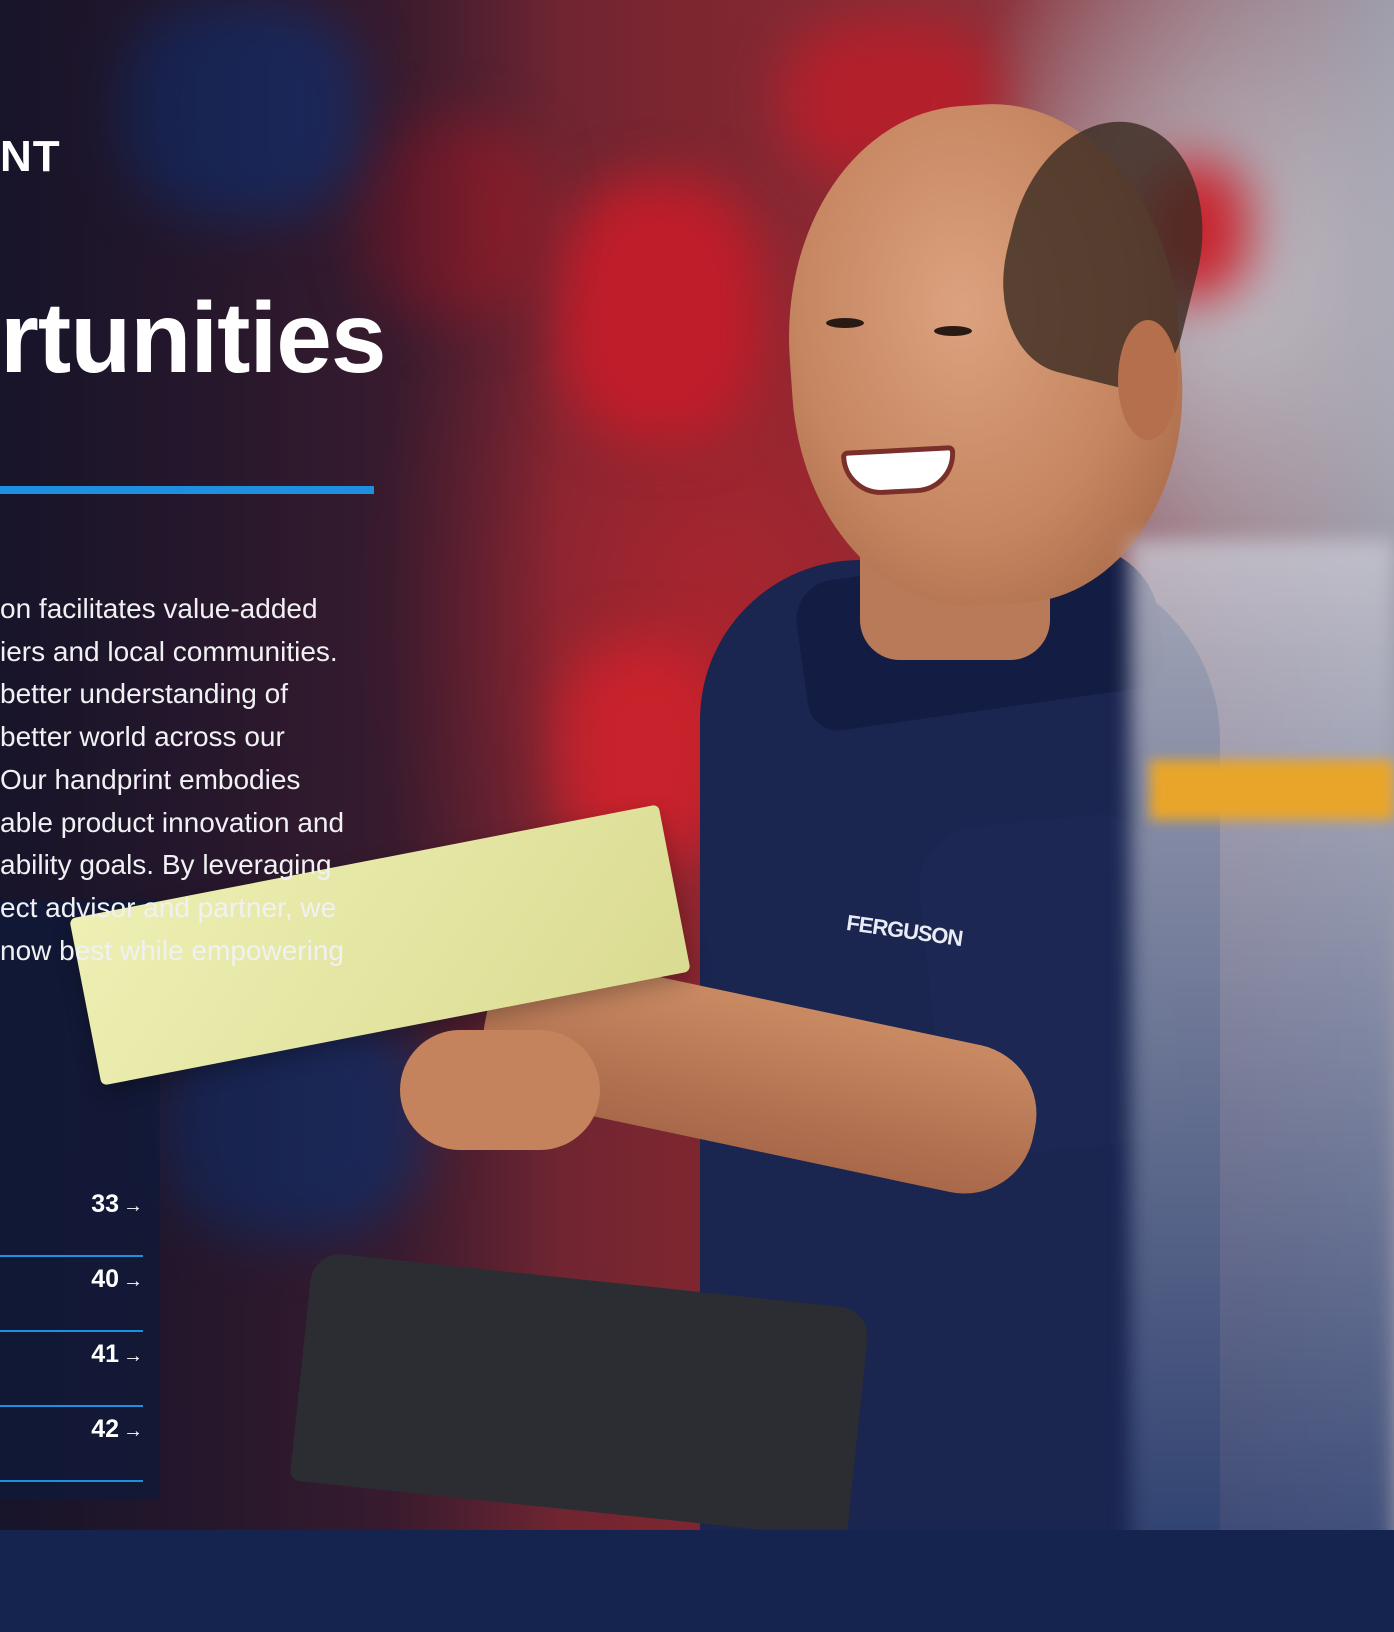  What do you see at coordinates (660, 310) in the screenshot?
I see `shelf-product-blur` at bounding box center [660, 310].